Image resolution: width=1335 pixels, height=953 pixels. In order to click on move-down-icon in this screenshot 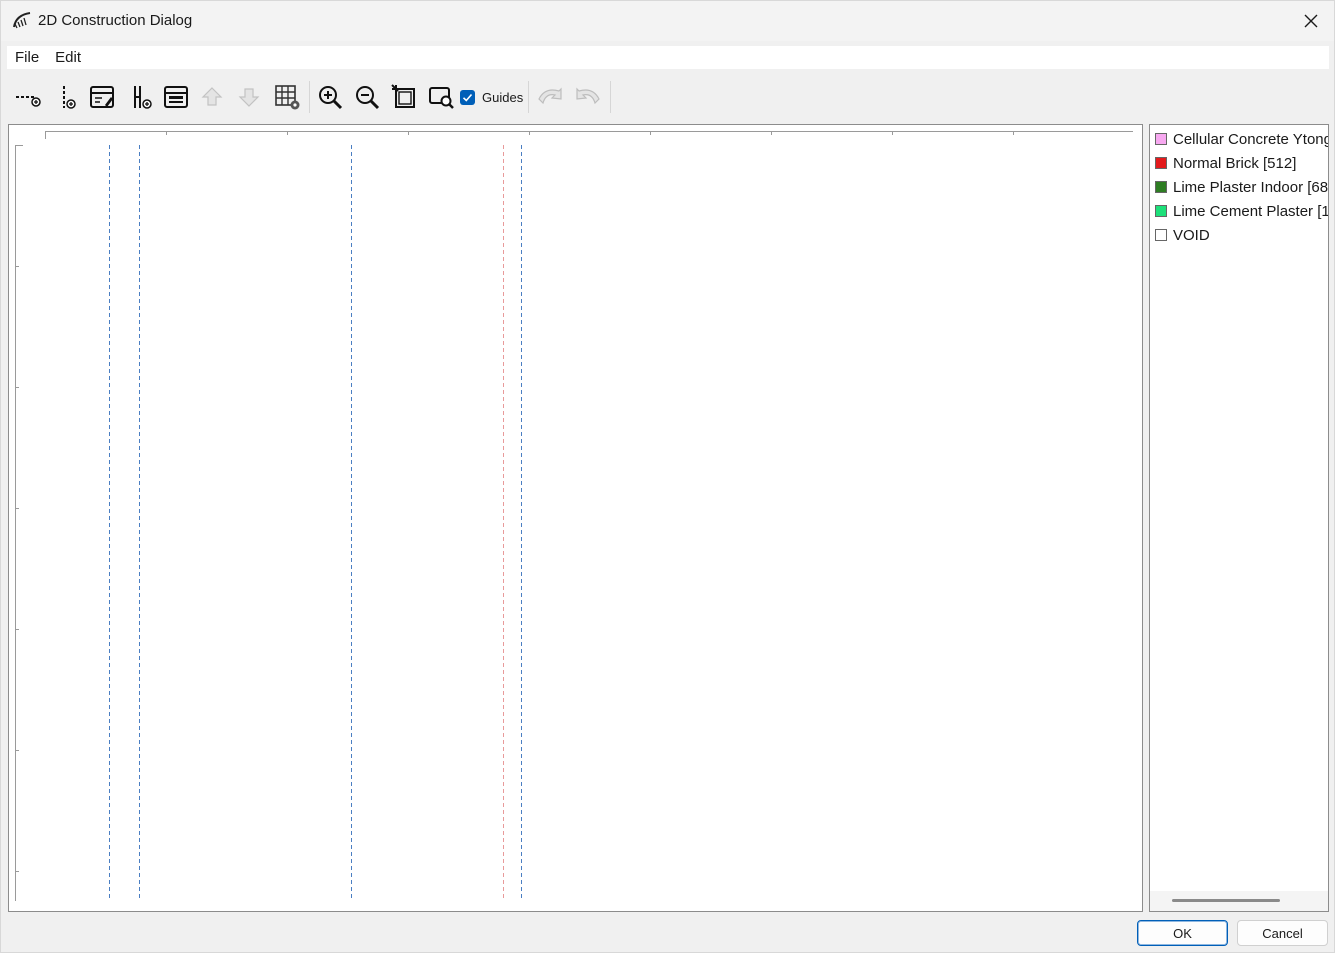, I will do `click(249, 97)`.